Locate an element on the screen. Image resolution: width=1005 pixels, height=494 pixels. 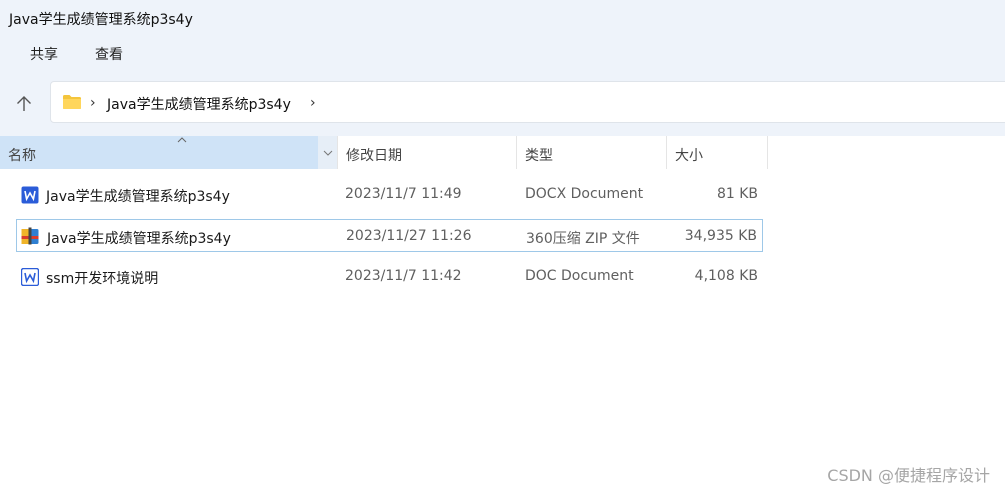
column-header-type-label: 类型 is located at coordinates (539, 156).